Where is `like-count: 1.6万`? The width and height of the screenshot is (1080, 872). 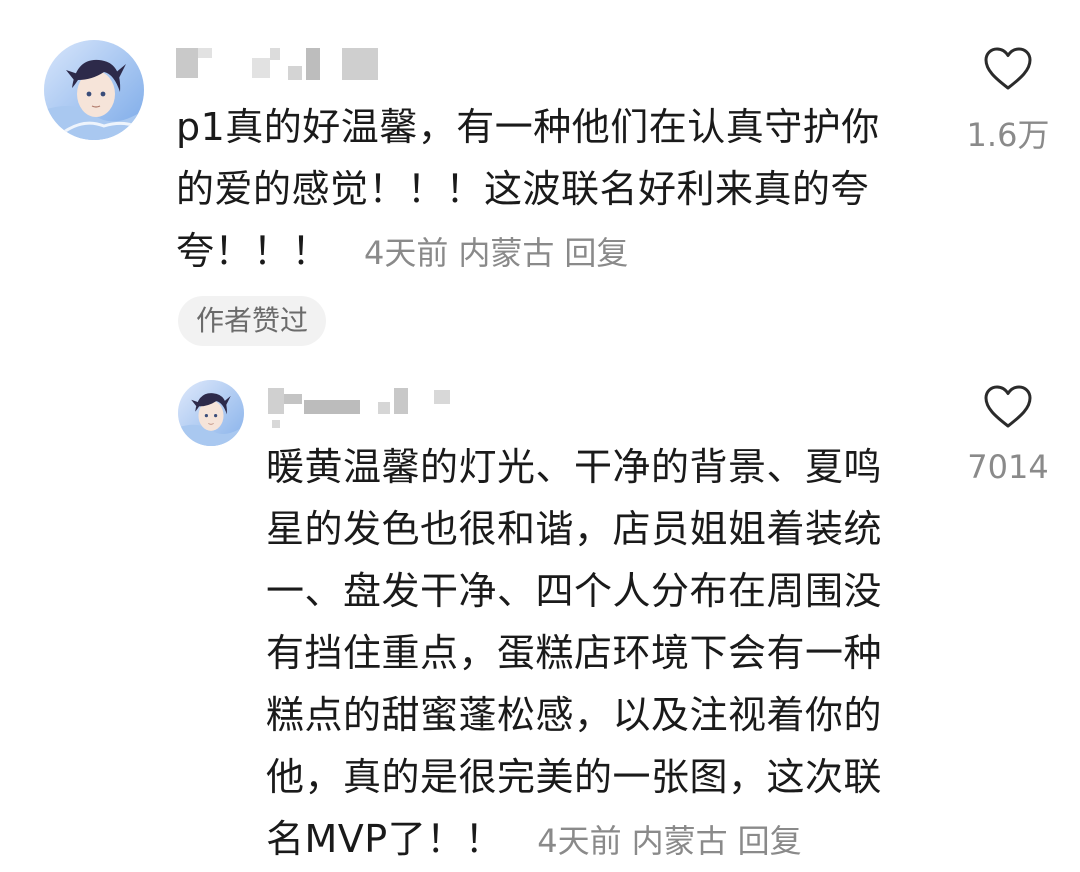
like-count: 1.6万 is located at coordinates (1008, 135).